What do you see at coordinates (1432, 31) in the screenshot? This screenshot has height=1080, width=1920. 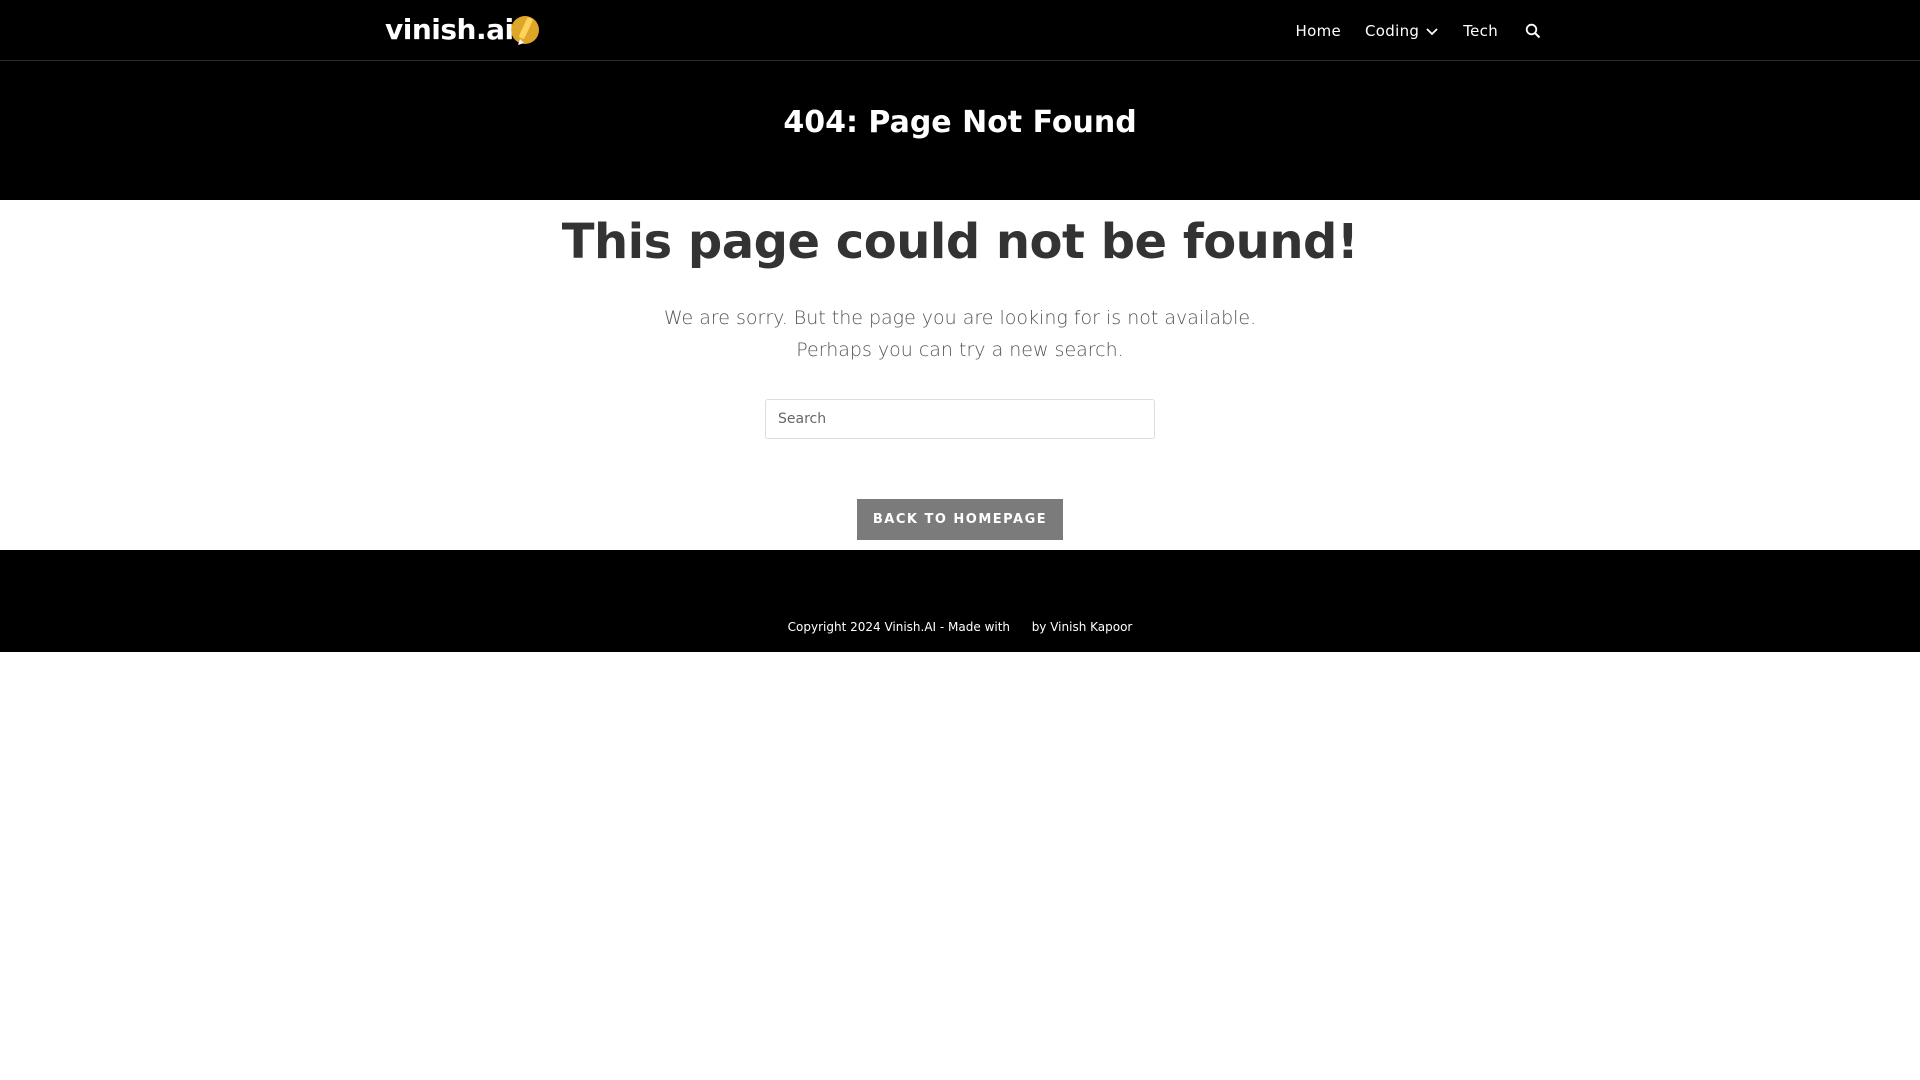 I see `chevron-down-icon` at bounding box center [1432, 31].